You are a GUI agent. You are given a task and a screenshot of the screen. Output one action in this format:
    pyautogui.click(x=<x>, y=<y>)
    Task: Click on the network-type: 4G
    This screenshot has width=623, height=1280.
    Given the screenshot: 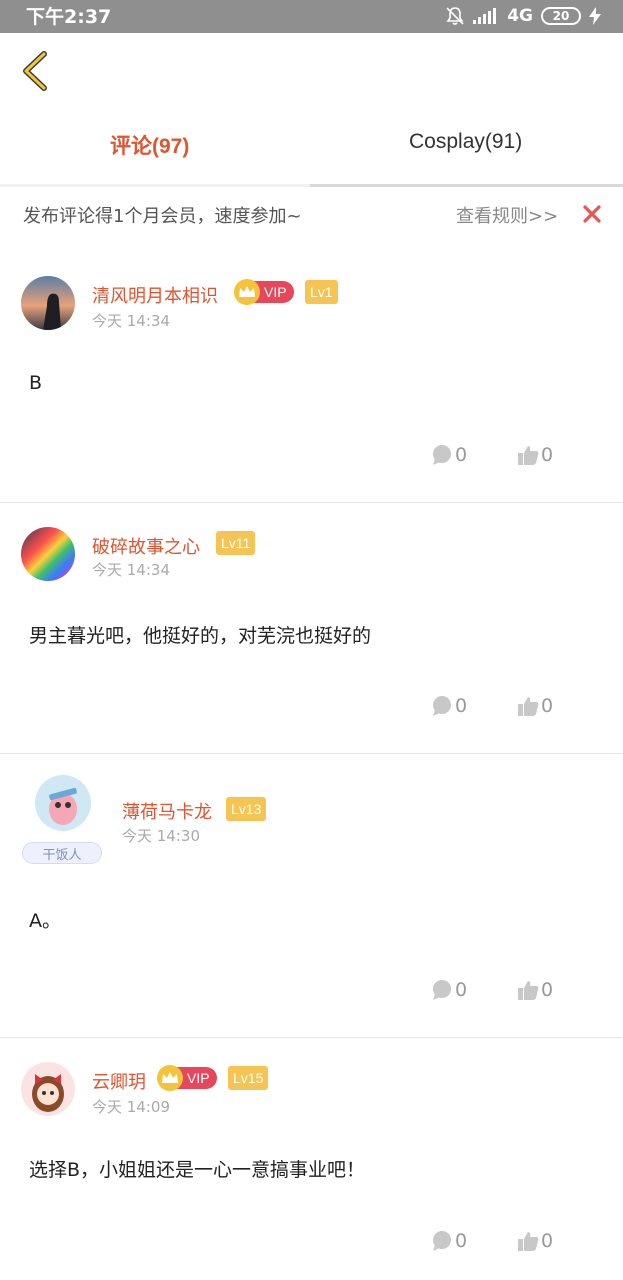 What is the action you would take?
    pyautogui.click(x=520, y=16)
    